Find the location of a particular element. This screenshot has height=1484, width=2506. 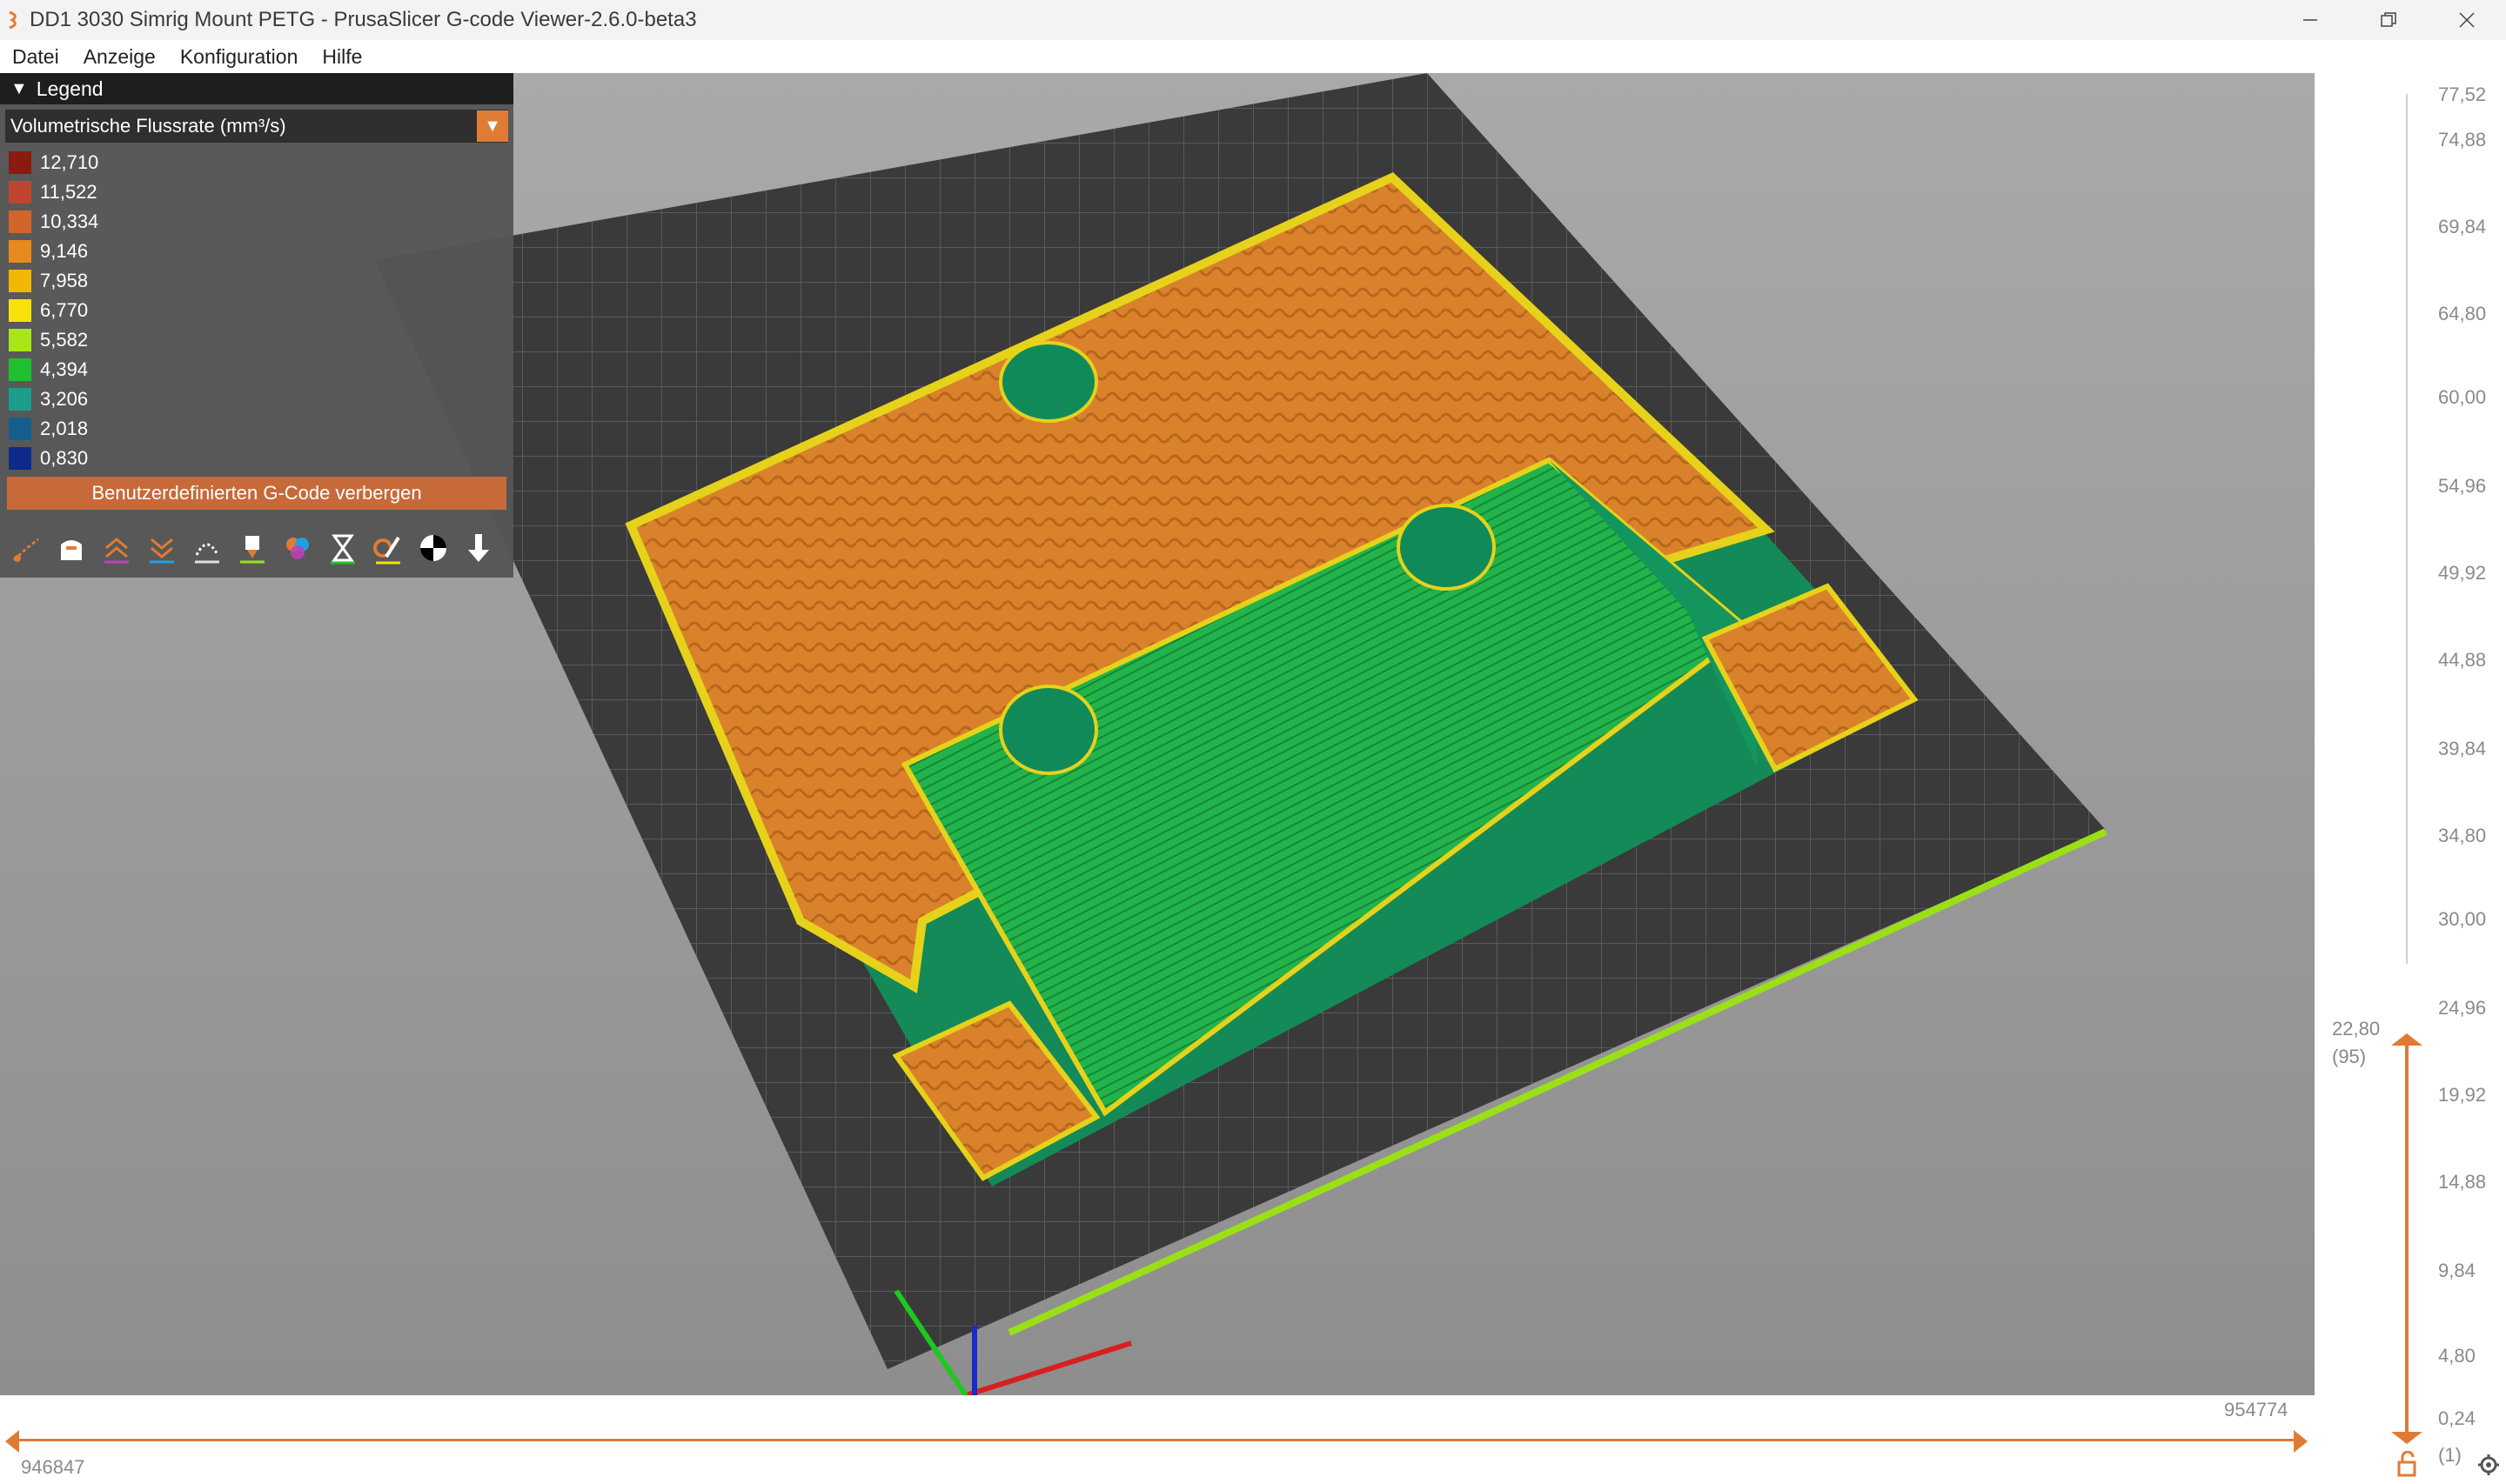

move-slider: 954774 946847 is located at coordinates (1157, 1439).